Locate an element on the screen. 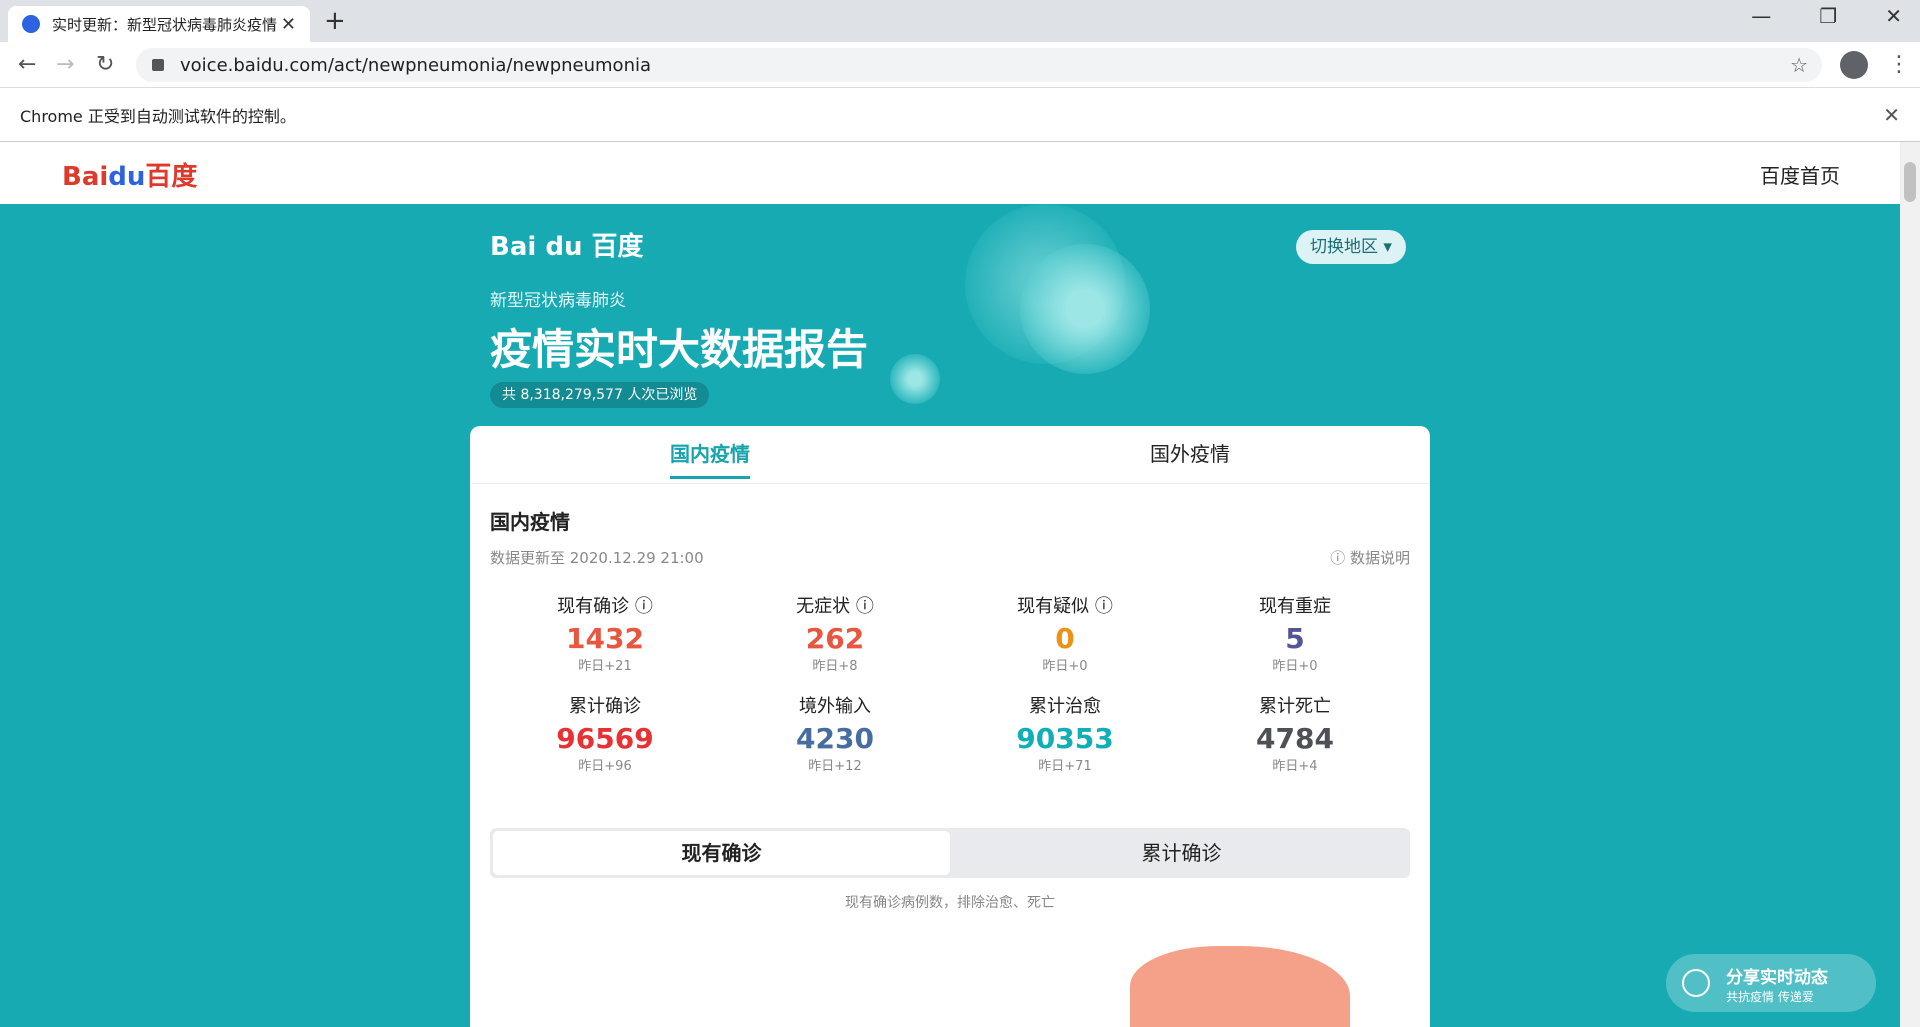 Image resolution: width=1920 pixels, height=1027 pixels. view-count: 共 8,318,279,577 人次已浏览 is located at coordinates (600, 395).